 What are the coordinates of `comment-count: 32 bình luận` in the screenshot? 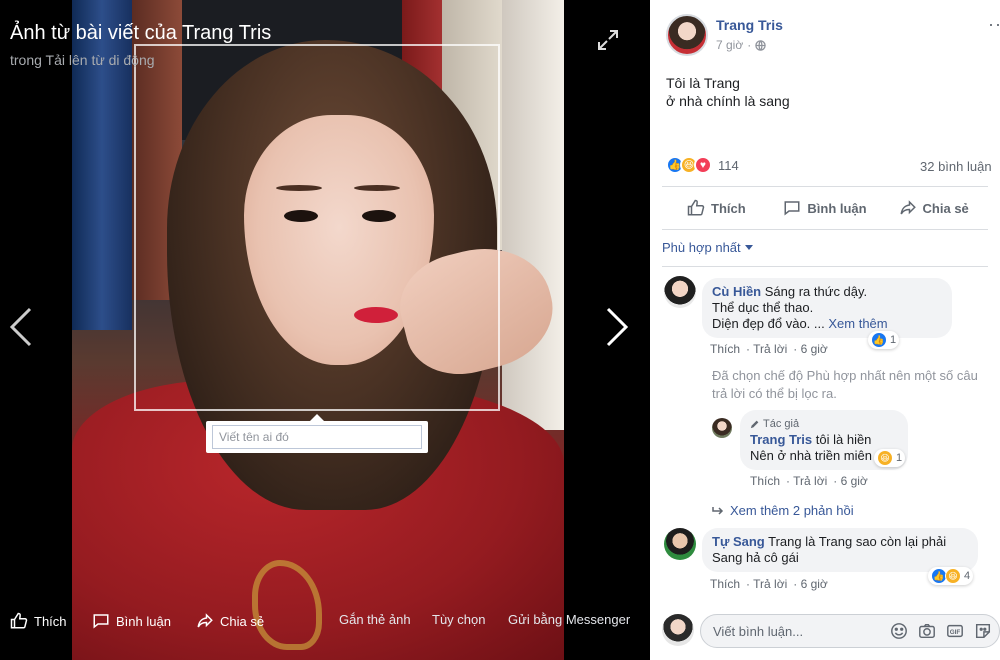 It's located at (956, 166).